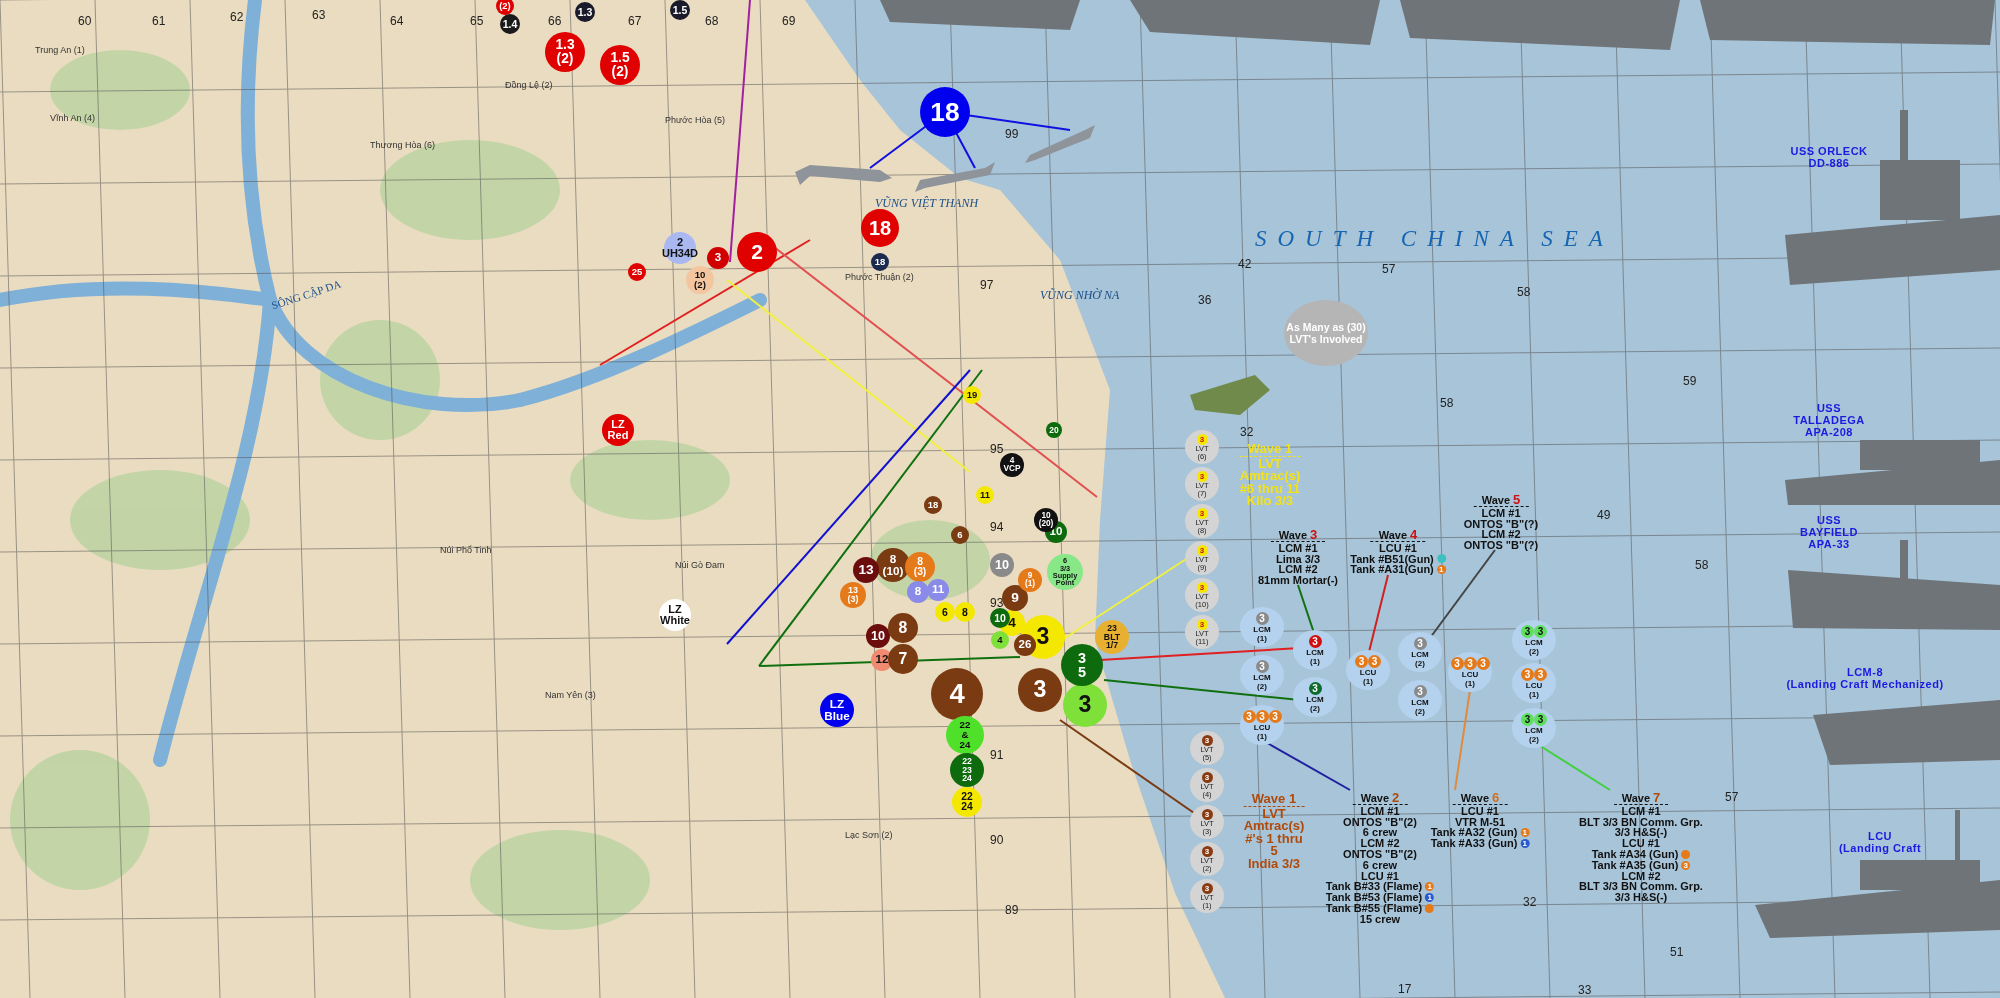 The image size is (2000, 998). What do you see at coordinates (1398, 536) in the screenshot?
I see `wave-title: Wave 4` at bounding box center [1398, 536].